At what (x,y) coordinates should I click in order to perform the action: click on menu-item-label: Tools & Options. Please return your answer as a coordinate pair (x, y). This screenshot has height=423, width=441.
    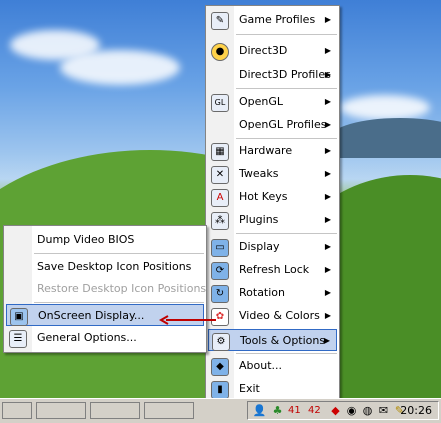
    Looking at the image, I should click on (283, 340).